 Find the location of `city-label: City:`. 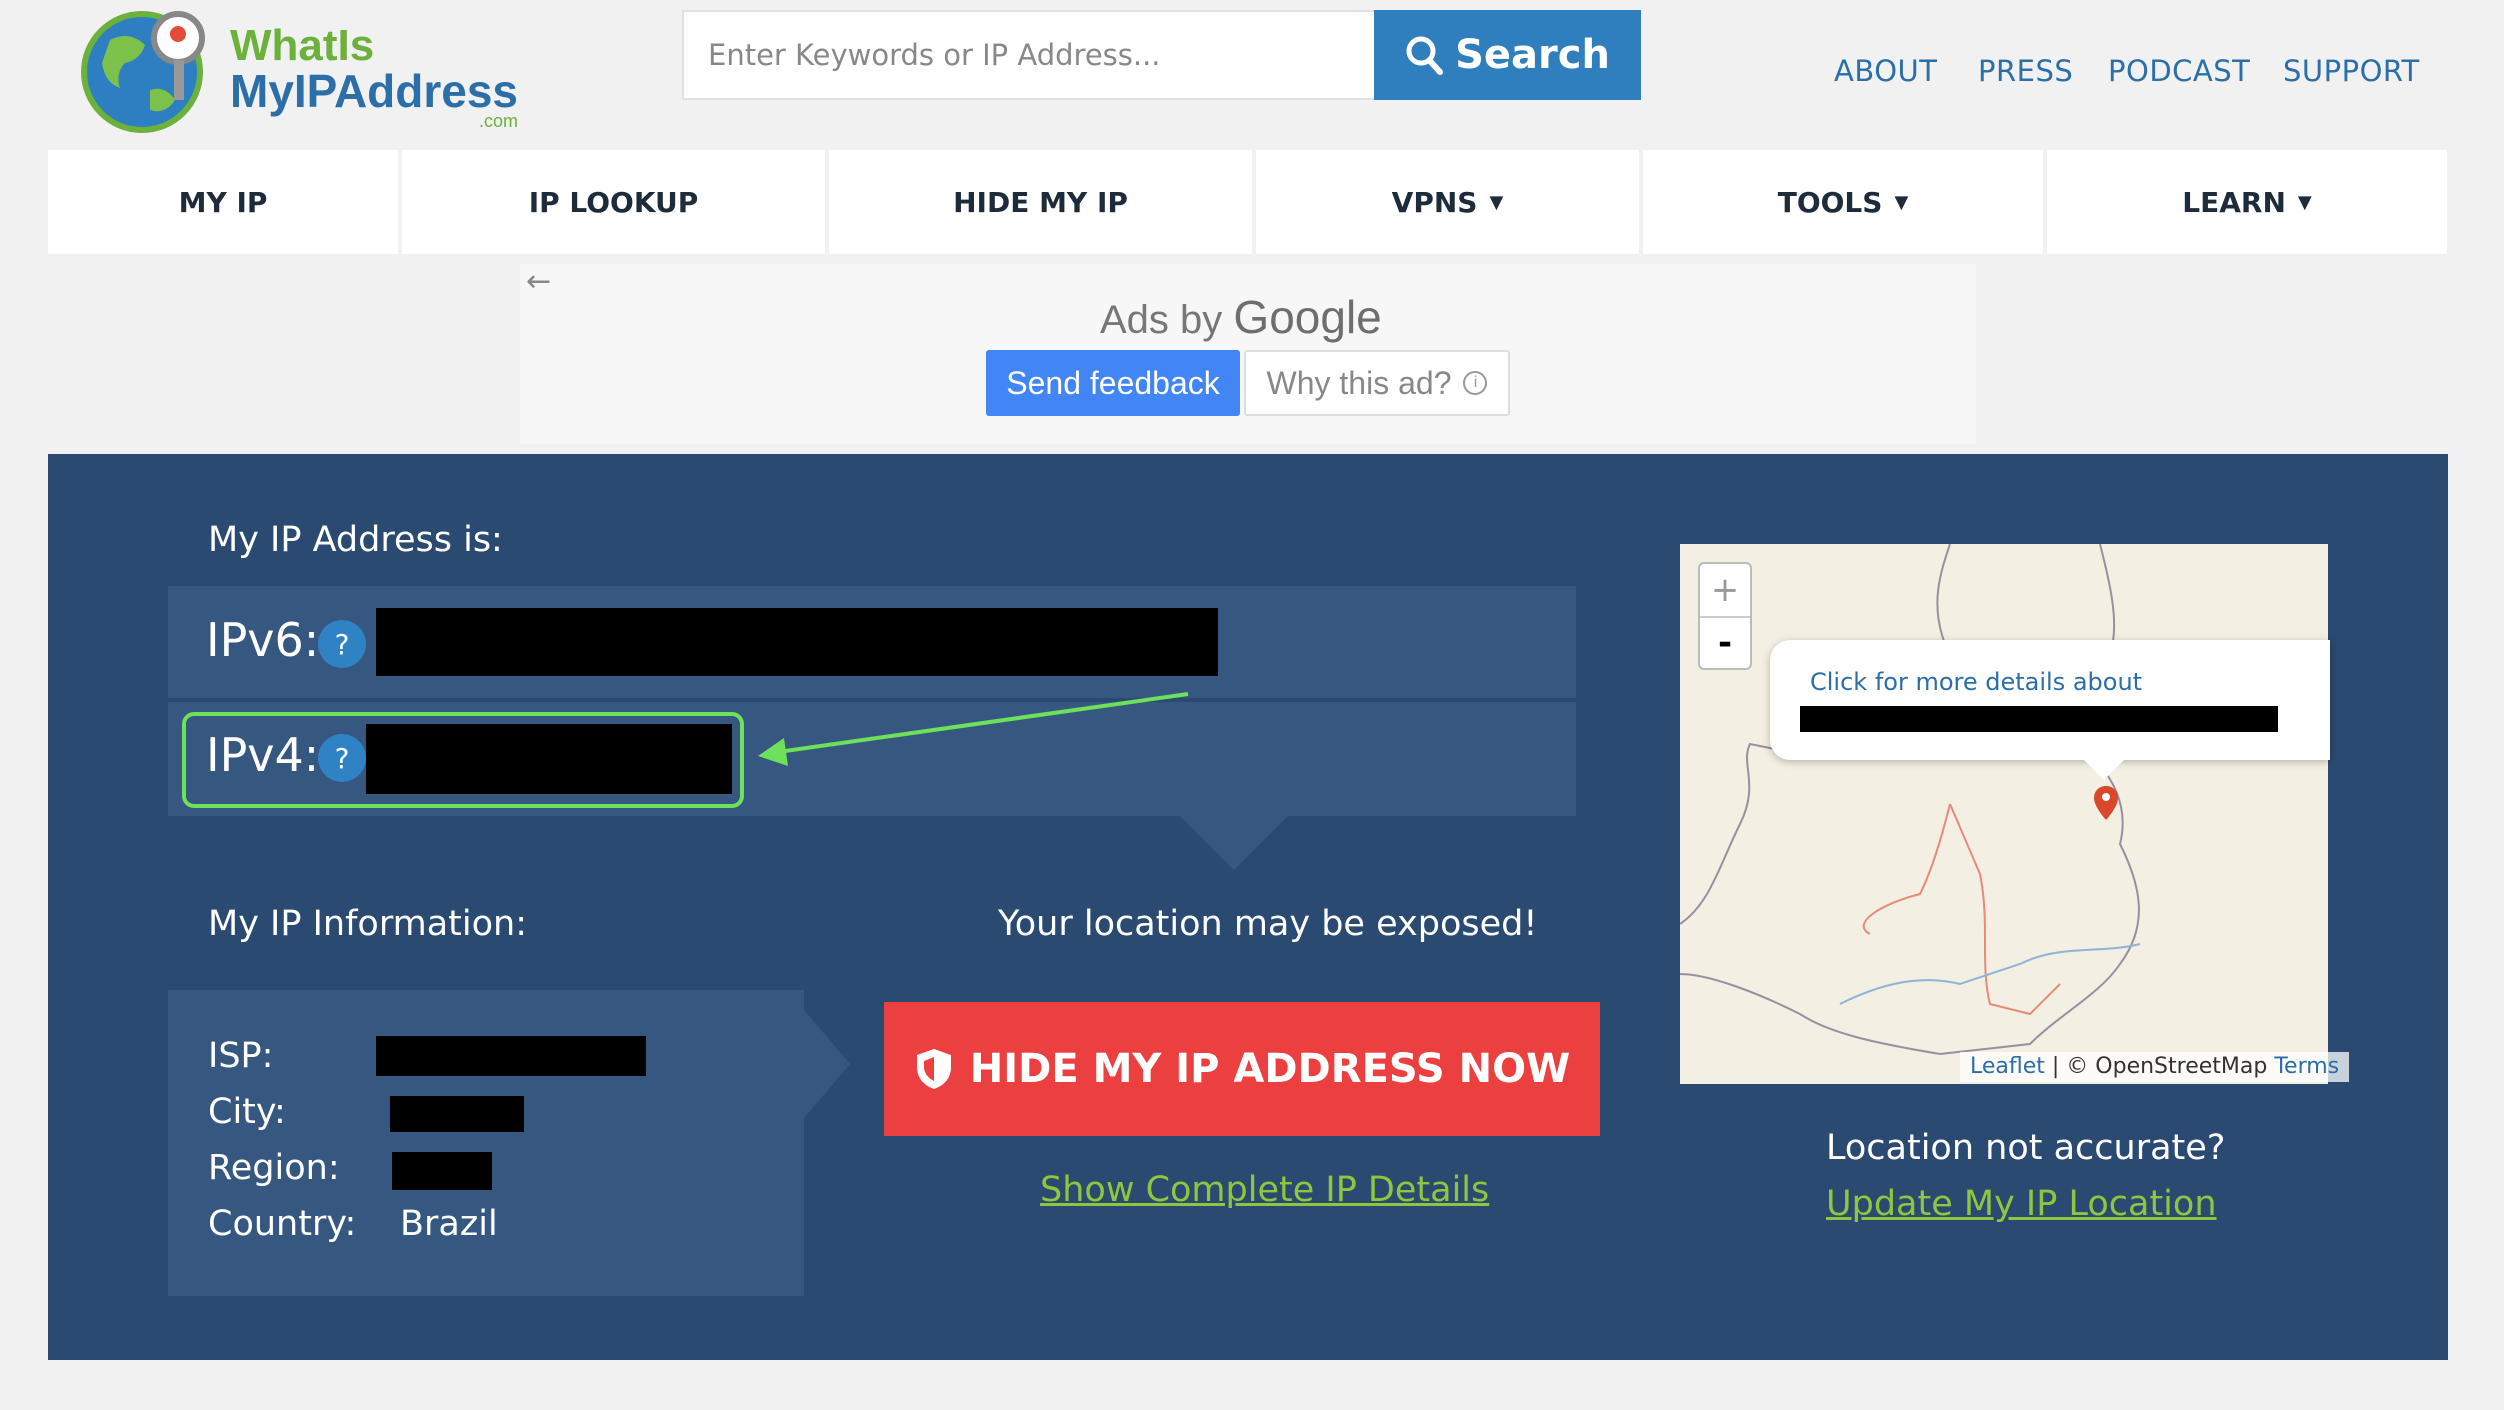

city-label: City: is located at coordinates (247, 1112).